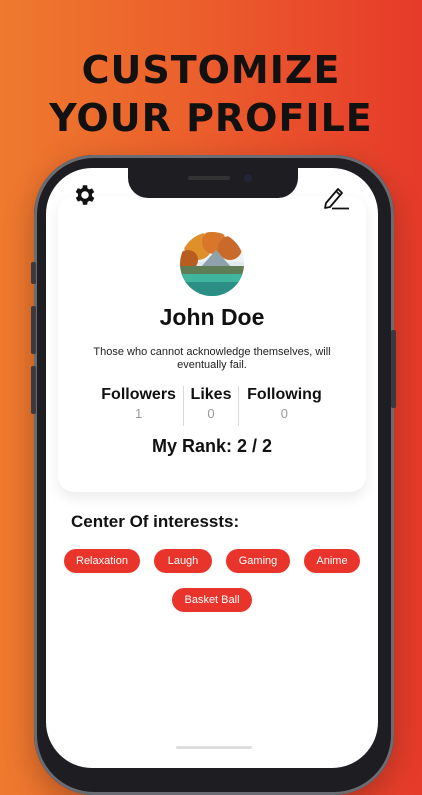  I want to click on stat-label: Following, so click(284, 394).